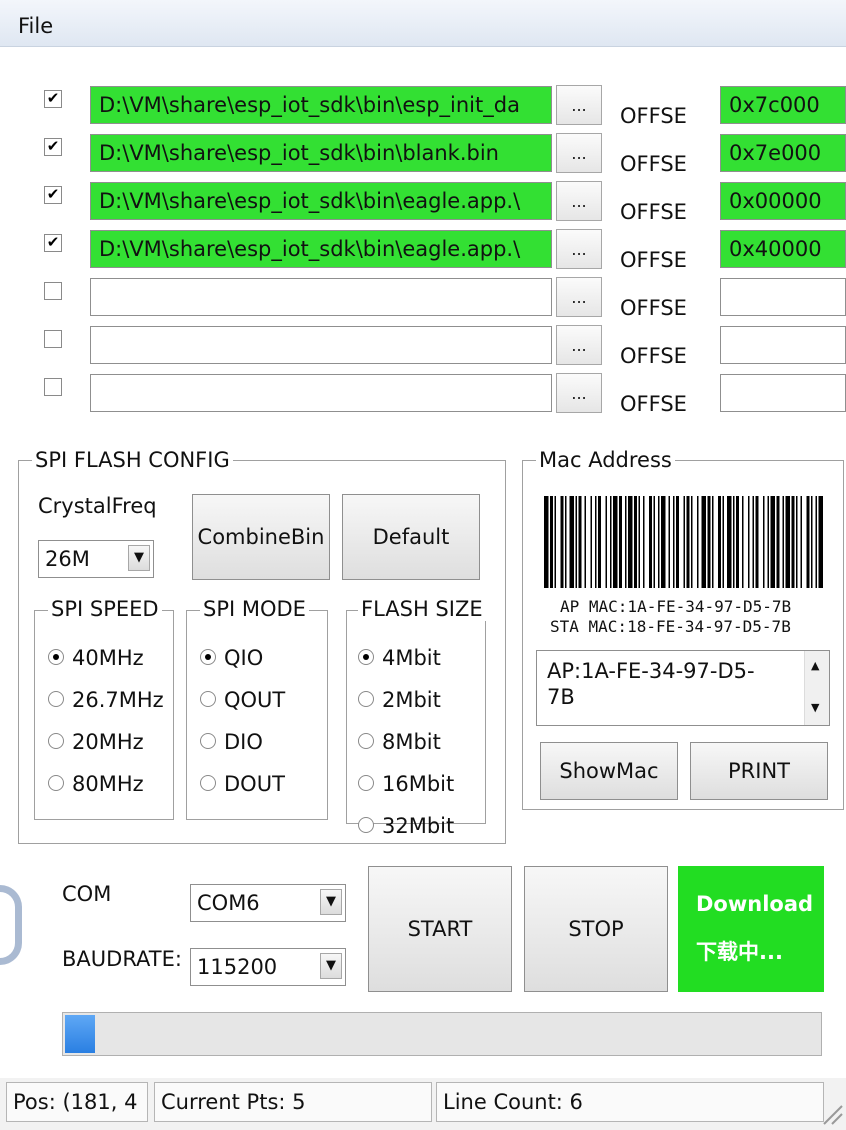 This screenshot has width=846, height=1130. Describe the element at coordinates (242, 784) in the screenshot. I see `radio-option: DOUT` at that location.